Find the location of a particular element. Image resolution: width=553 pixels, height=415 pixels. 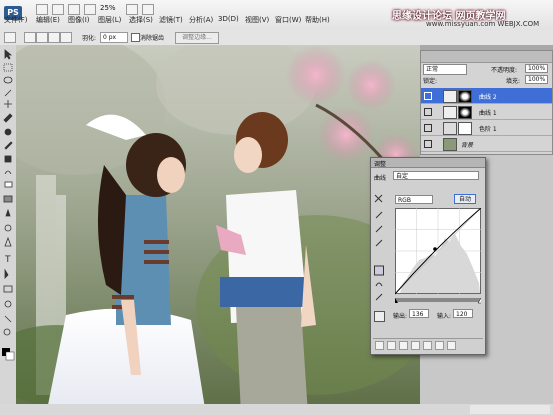

menu-view: 视图(V) is located at coordinates (257, 20).